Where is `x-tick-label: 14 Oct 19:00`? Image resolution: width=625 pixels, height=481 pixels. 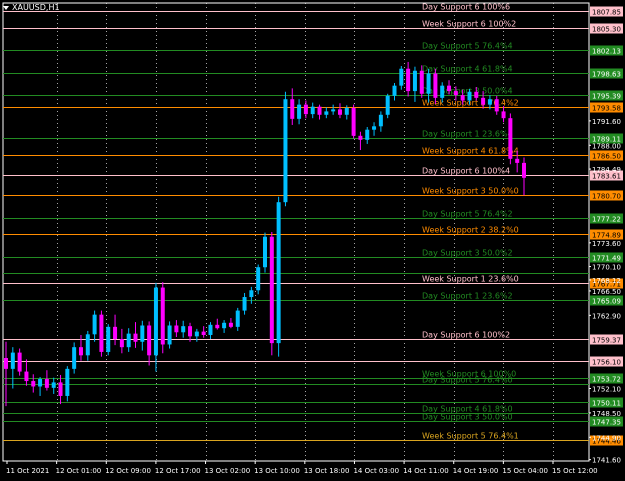
x-tick-label: 14 Oct 19:00 is located at coordinates (476, 471).